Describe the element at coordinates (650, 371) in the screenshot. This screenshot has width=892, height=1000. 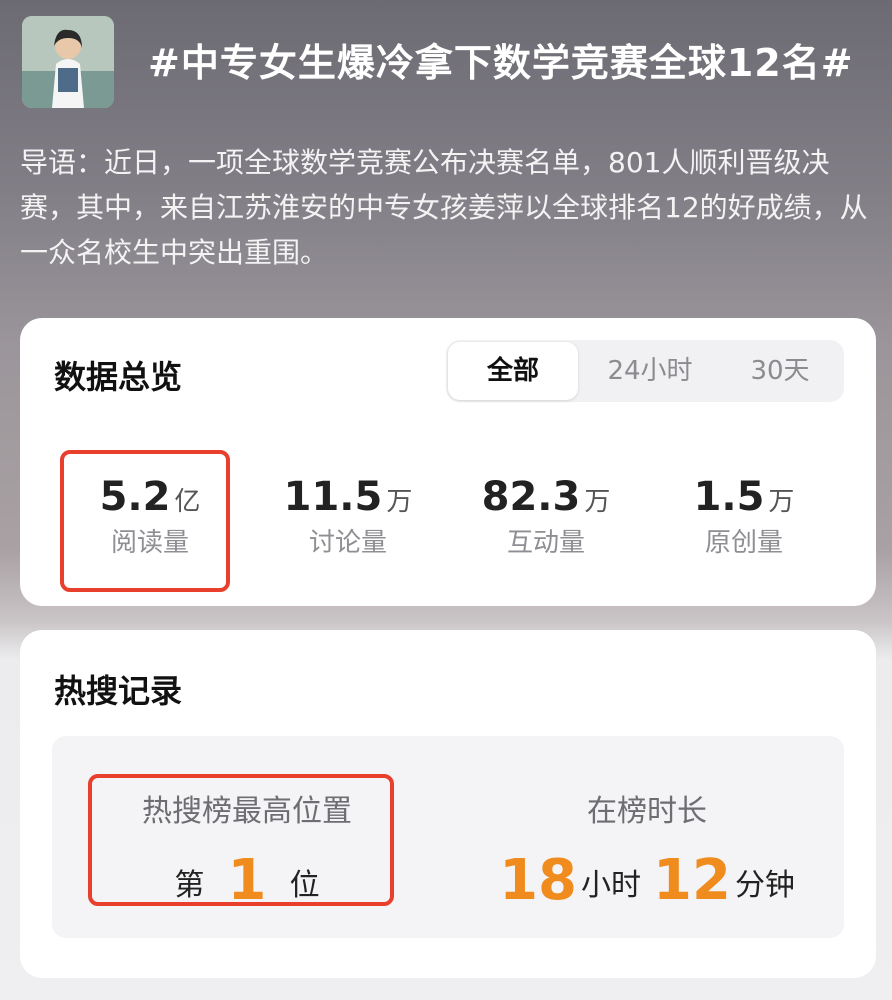
I see `tab-24h: 24小时` at that location.